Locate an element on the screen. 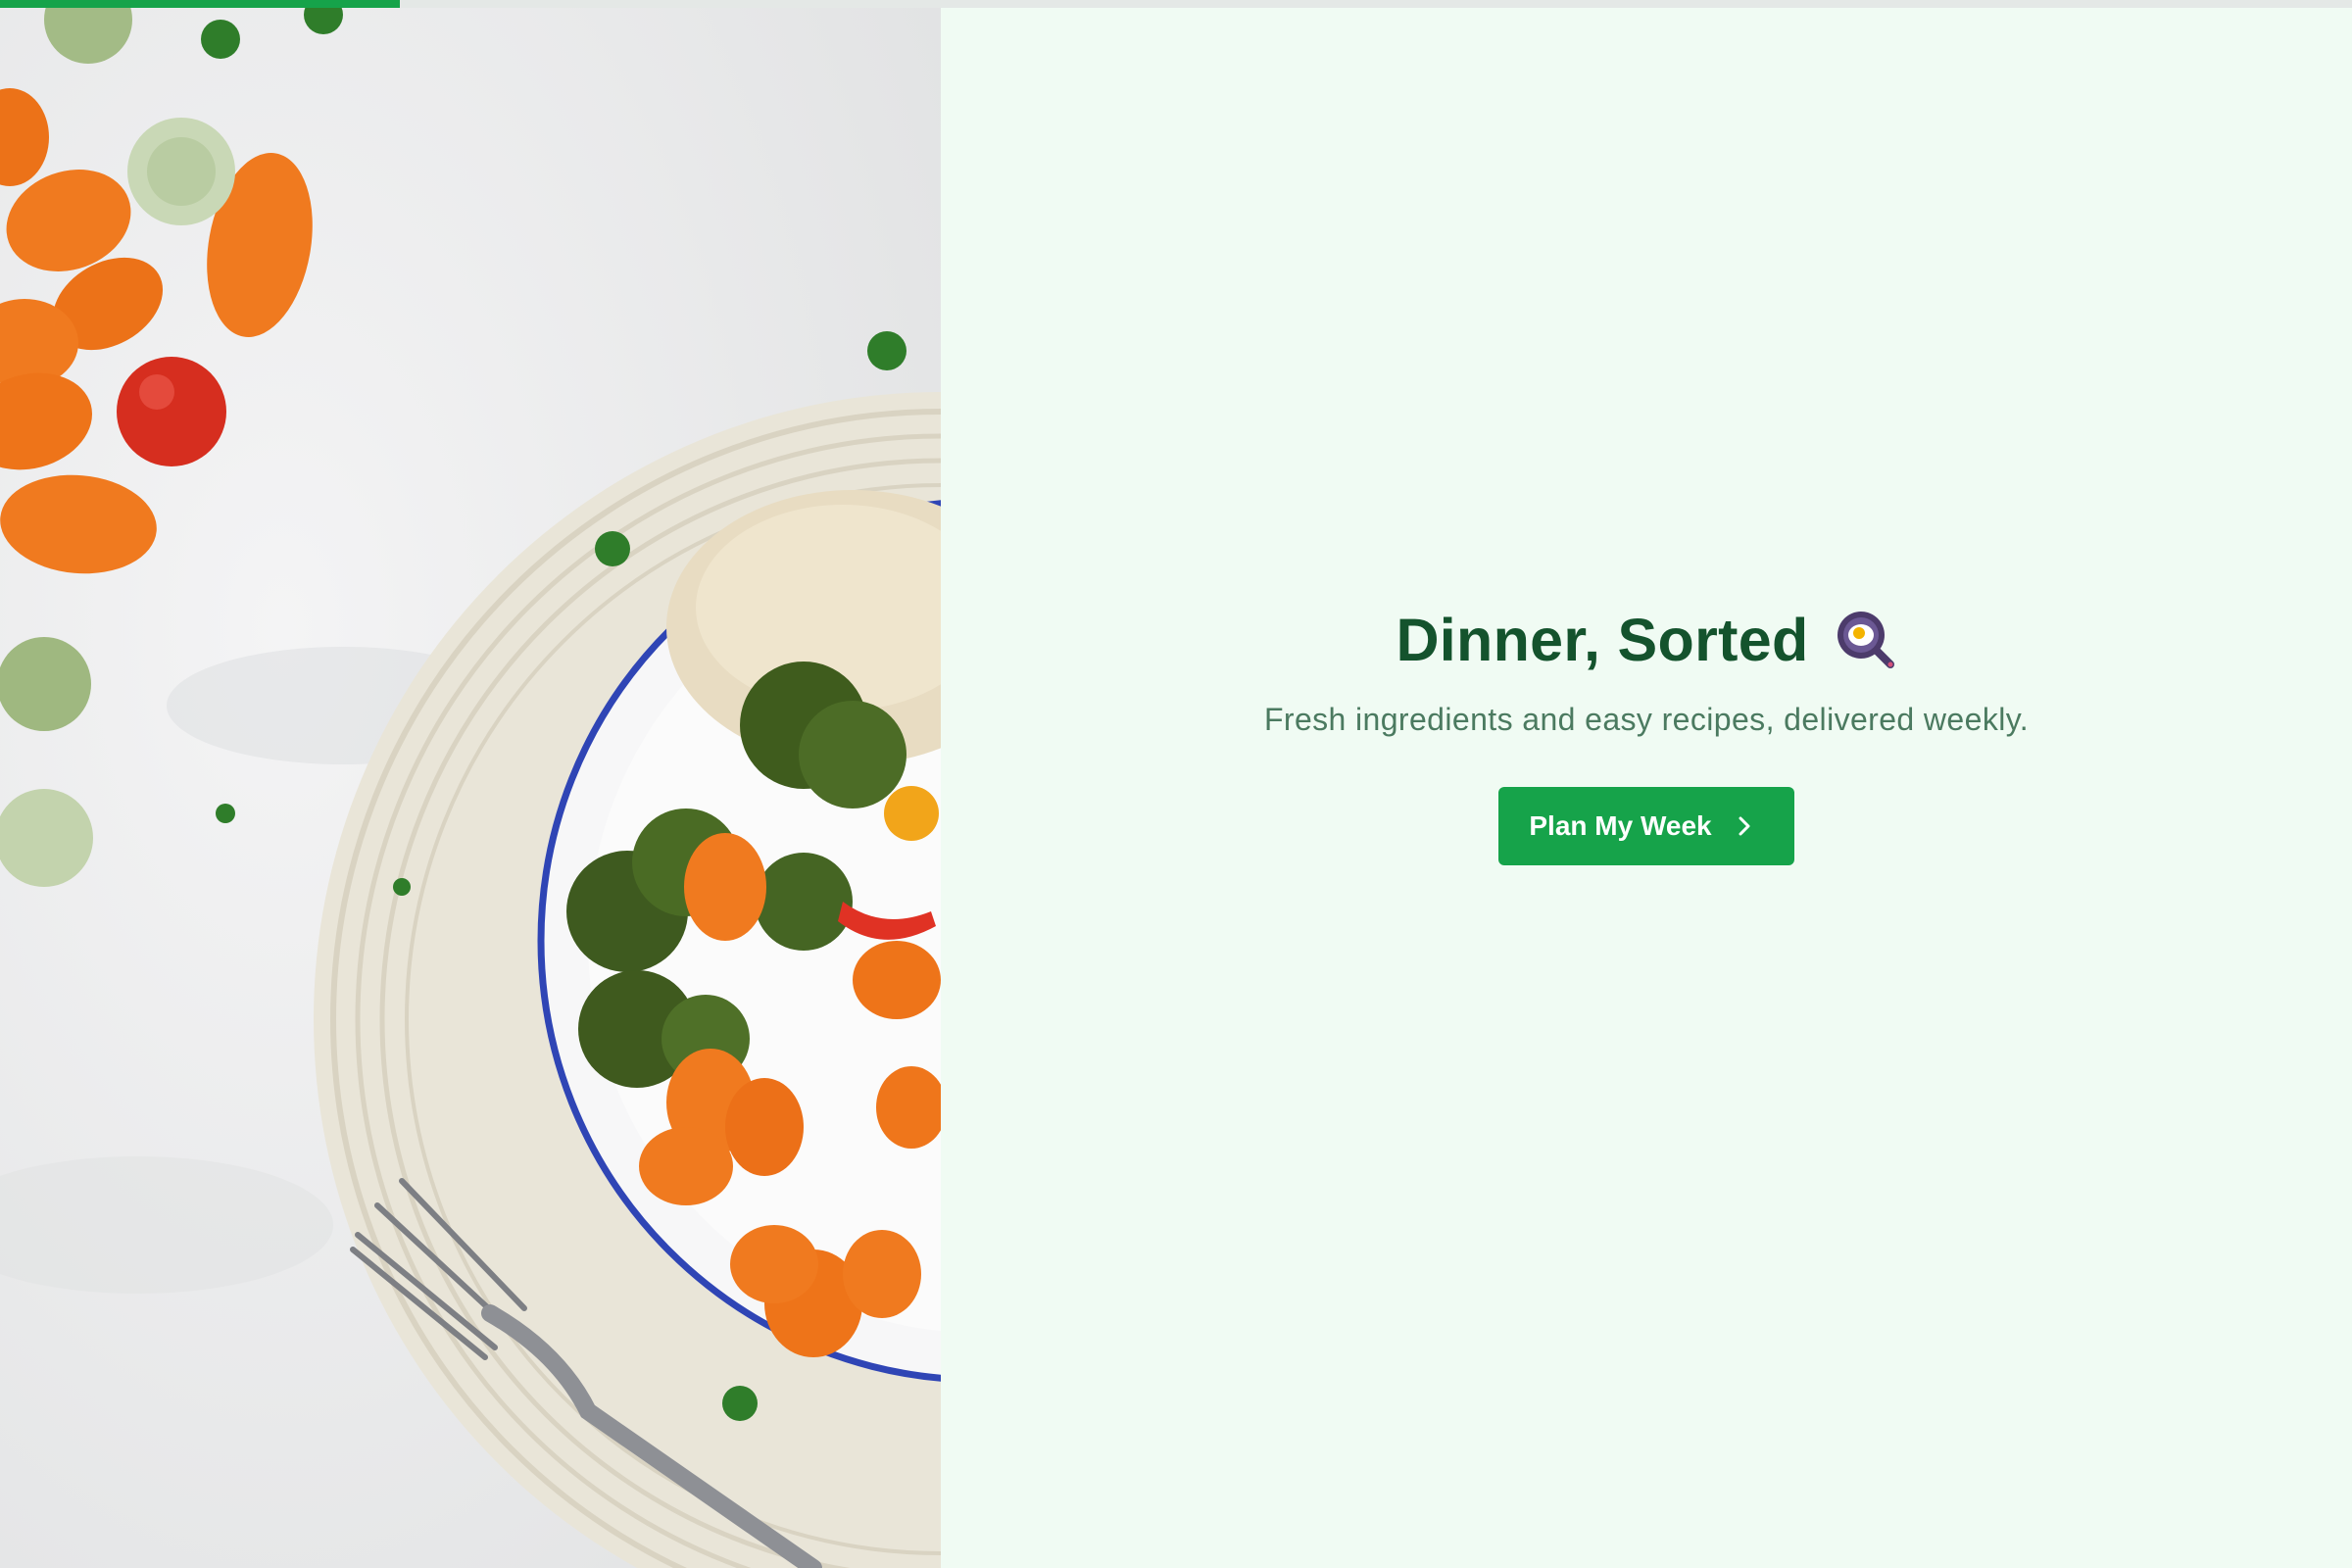  plan-my-week-button-label: Plan My Week is located at coordinates (1620, 825).